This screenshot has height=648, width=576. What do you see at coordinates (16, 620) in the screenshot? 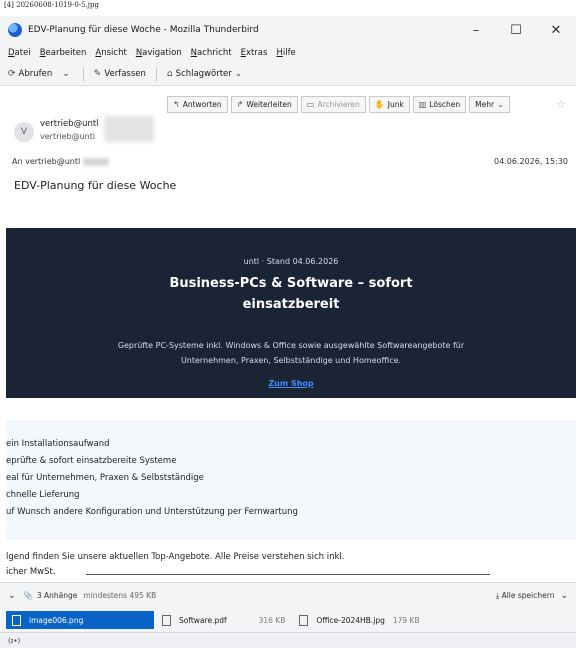
I see `image-file-icon` at bounding box center [16, 620].